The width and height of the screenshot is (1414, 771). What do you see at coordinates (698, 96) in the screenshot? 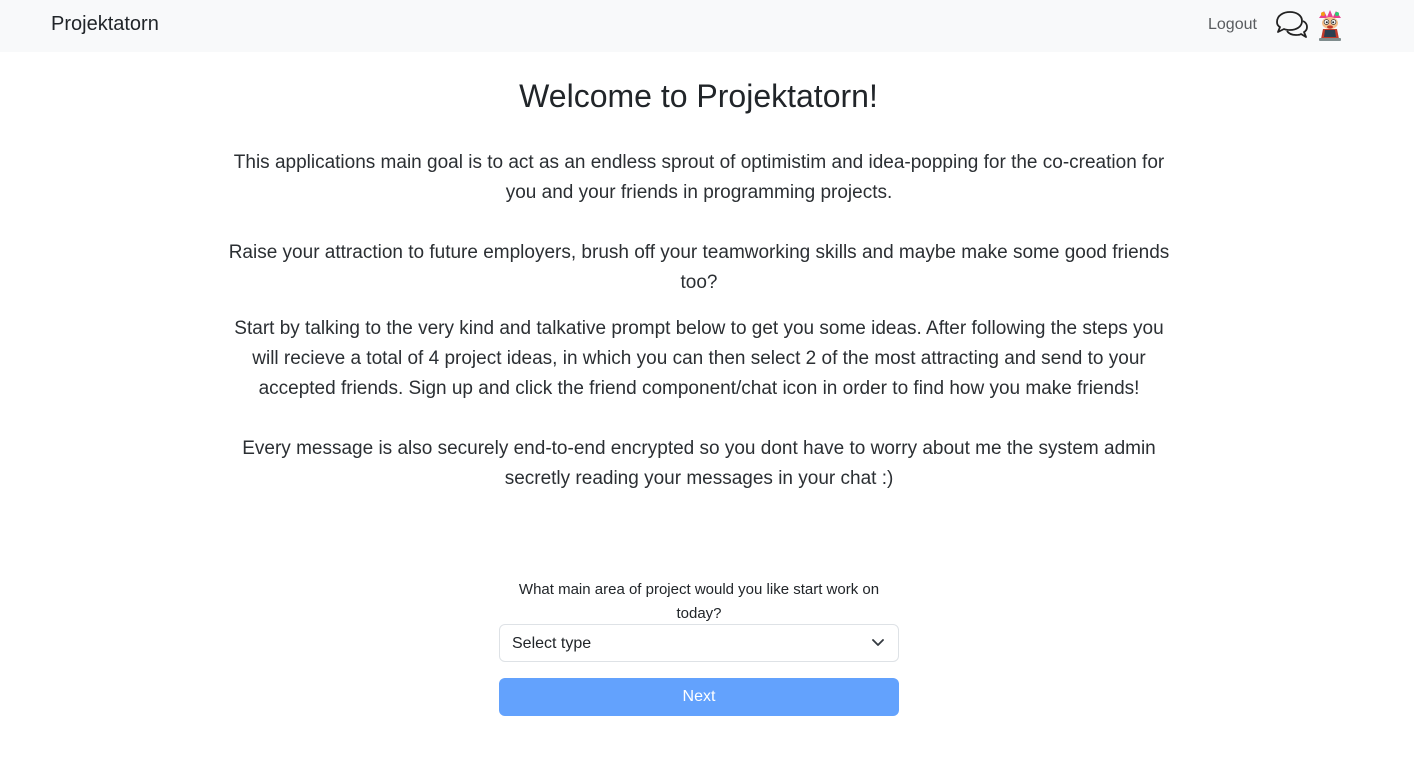
I see `page-title: Welcome to Projektatorn!` at bounding box center [698, 96].